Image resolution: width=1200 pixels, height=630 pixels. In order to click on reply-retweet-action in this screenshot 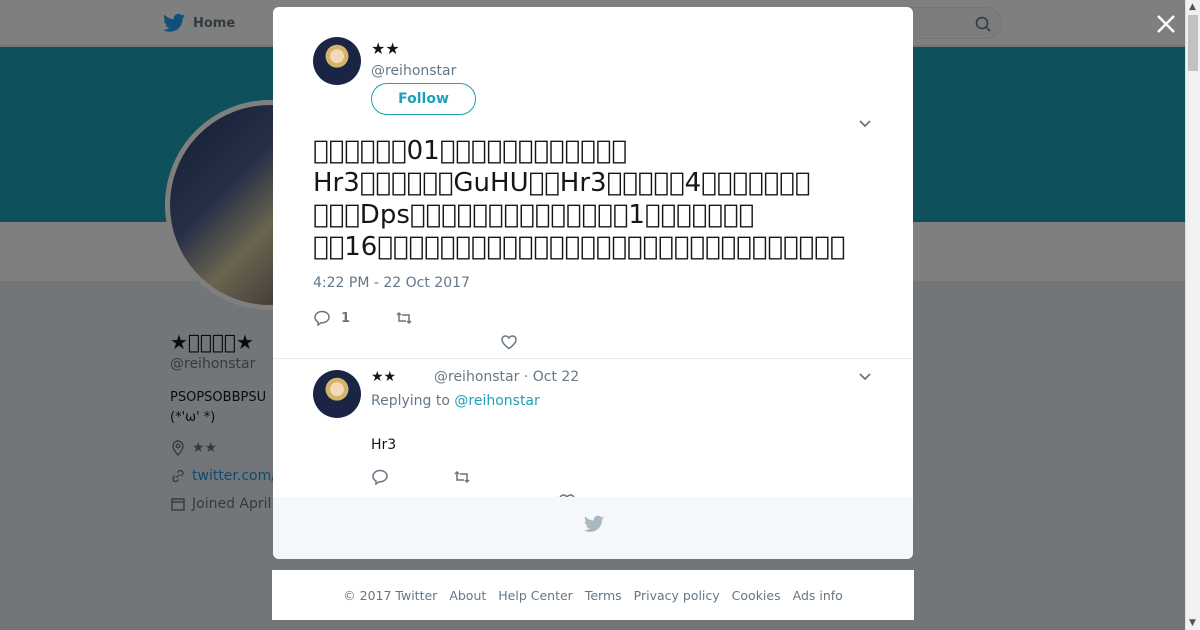, I will do `click(462, 477)`.